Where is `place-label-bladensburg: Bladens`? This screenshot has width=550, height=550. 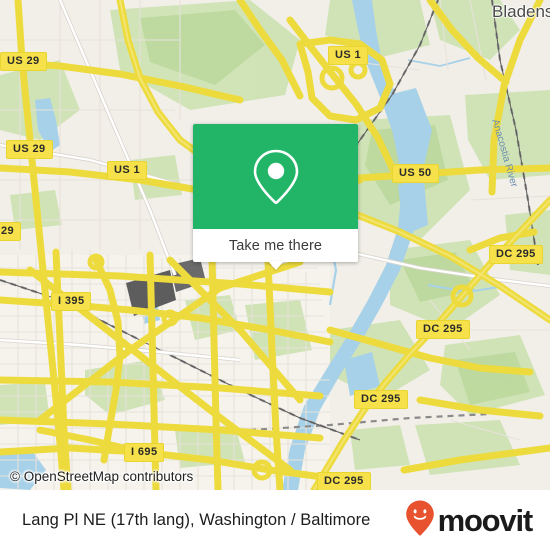 place-label-bladensburg: Bladens is located at coordinates (521, 11).